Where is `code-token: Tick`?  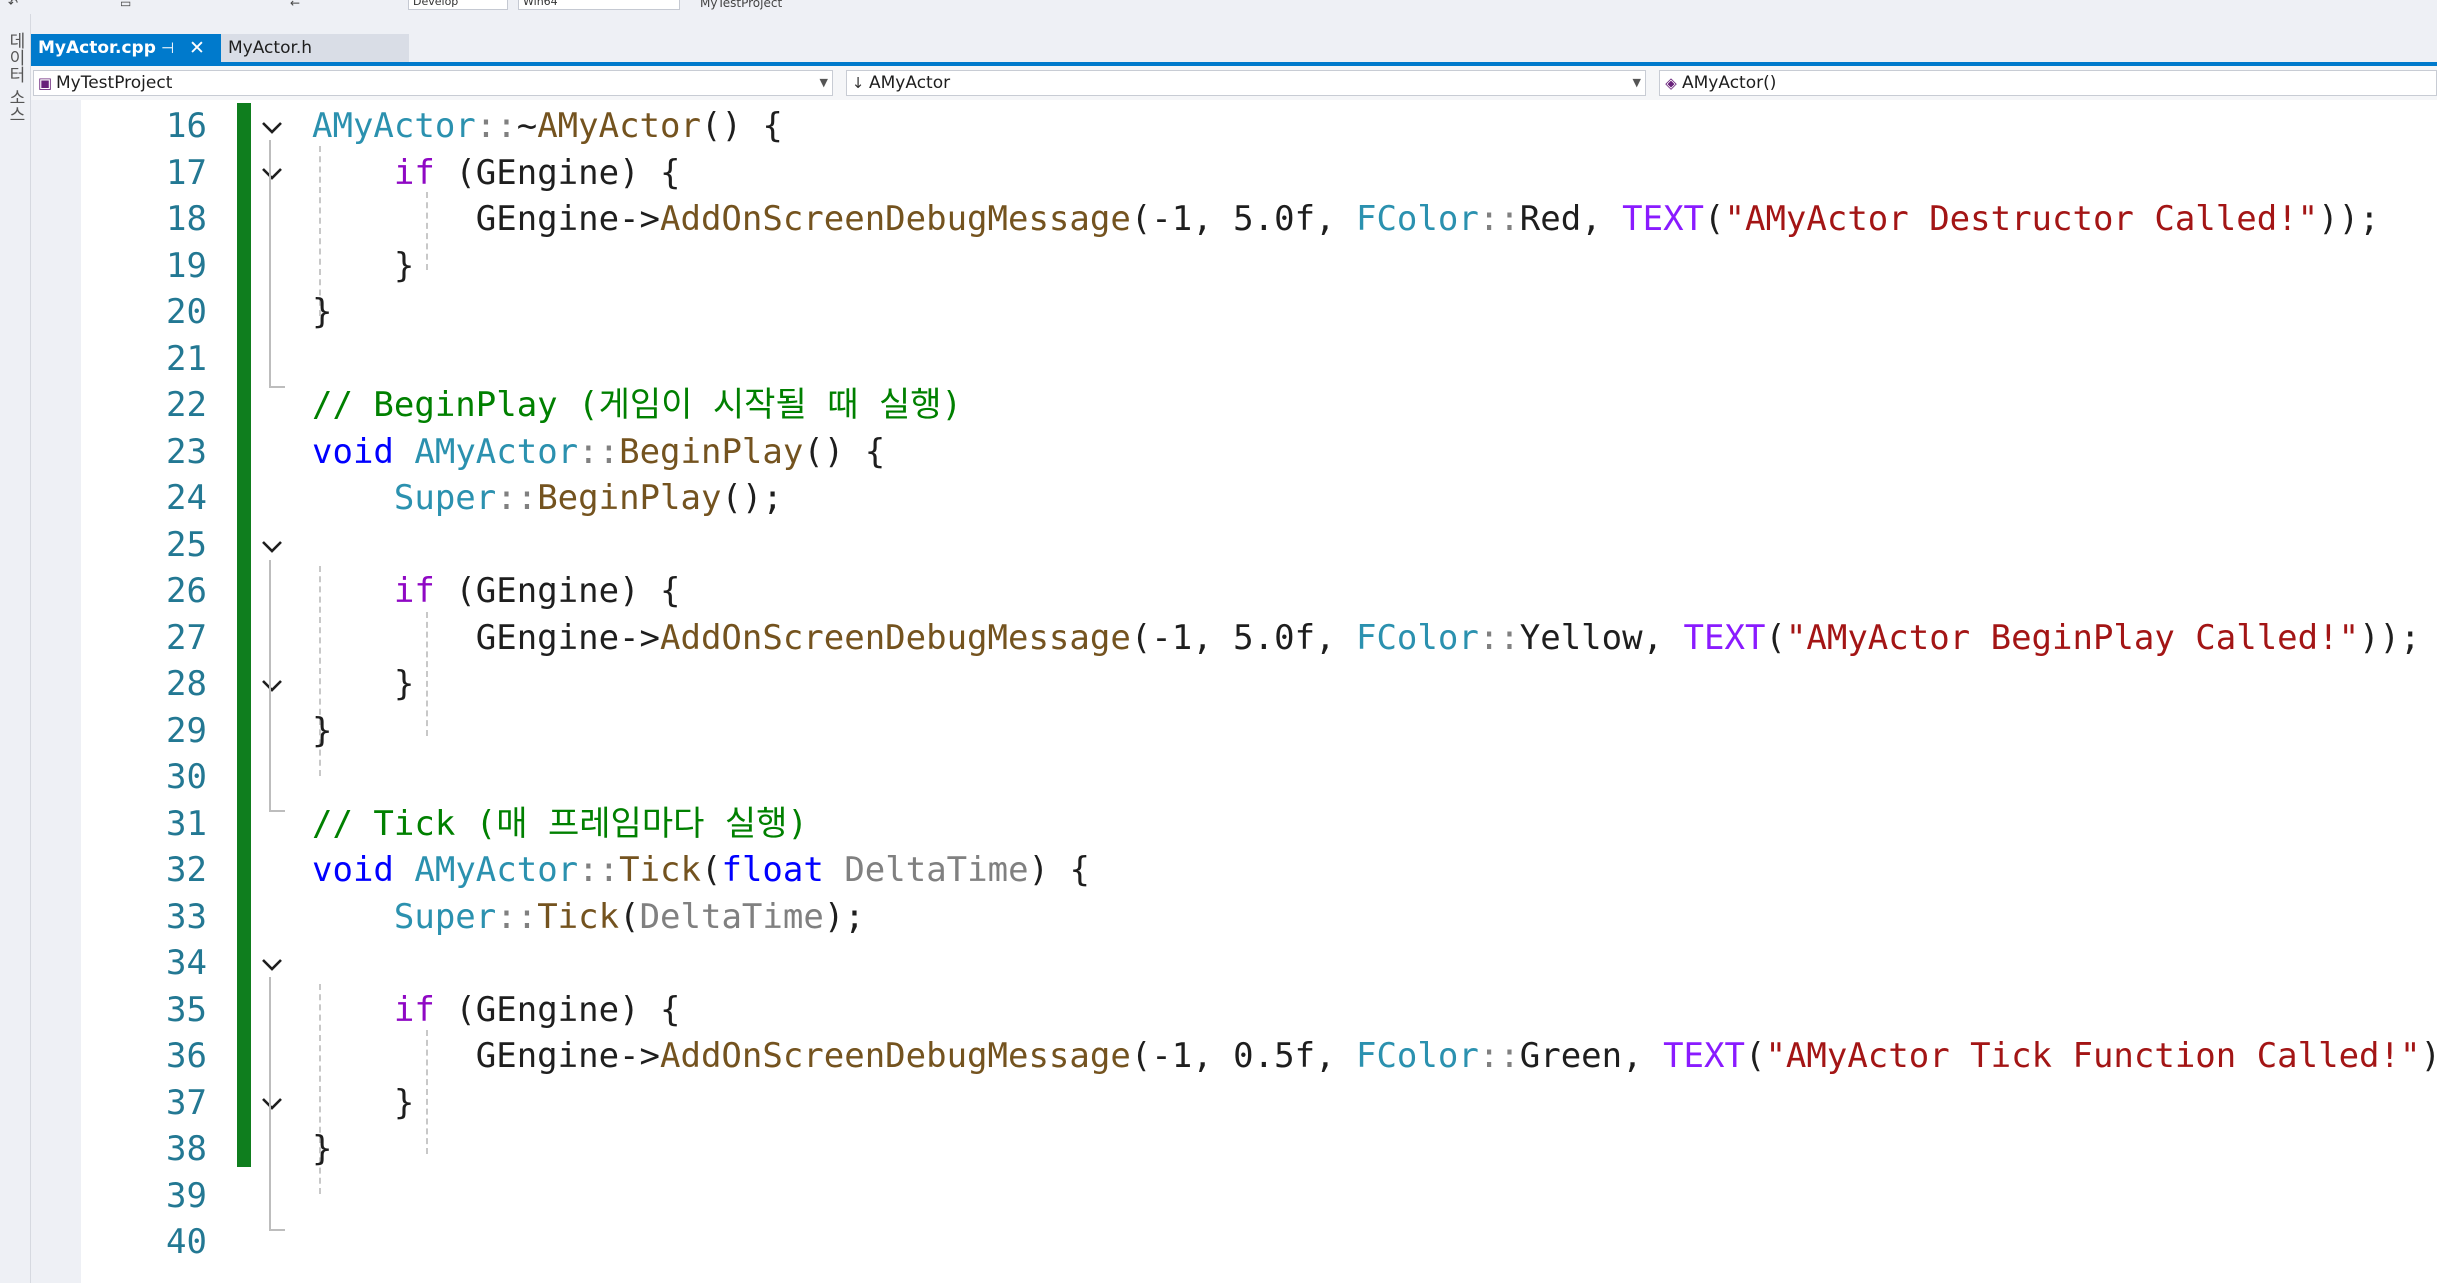
code-token: Tick is located at coordinates (660, 870).